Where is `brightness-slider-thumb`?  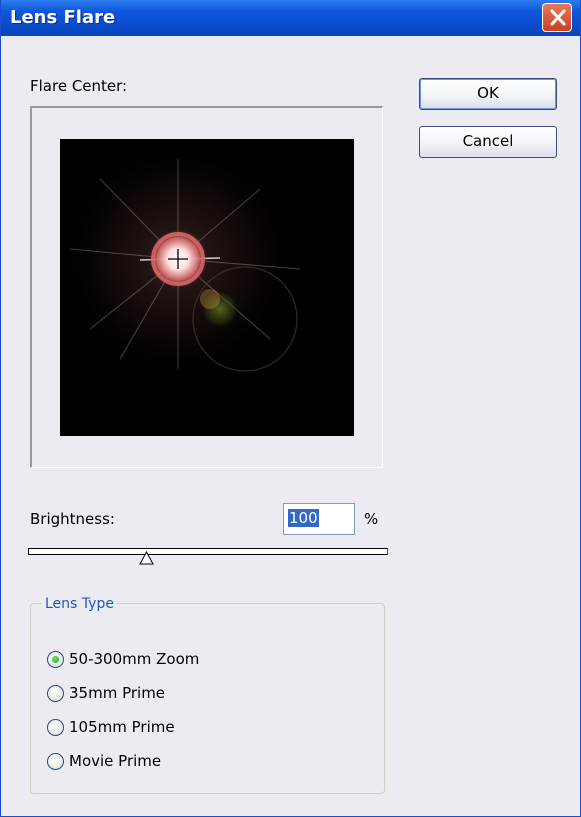
brightness-slider-thumb is located at coordinates (146, 558).